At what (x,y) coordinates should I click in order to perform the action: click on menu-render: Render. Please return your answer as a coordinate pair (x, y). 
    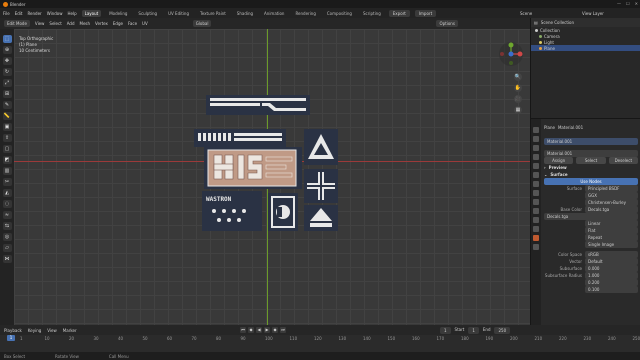
    Looking at the image, I should click on (34, 13).